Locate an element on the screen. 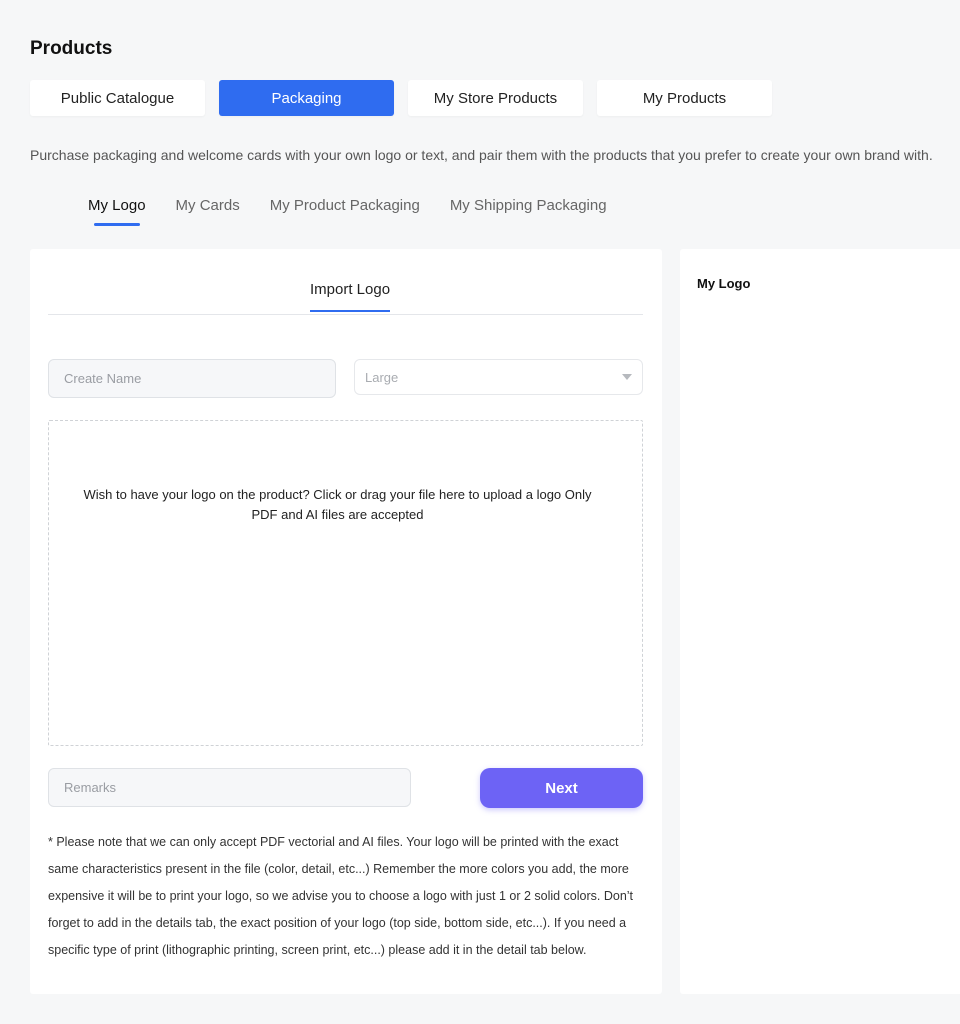 Image resolution: width=960 pixels, height=1024 pixels. subtab-my-logo: My Logo is located at coordinates (117, 211).